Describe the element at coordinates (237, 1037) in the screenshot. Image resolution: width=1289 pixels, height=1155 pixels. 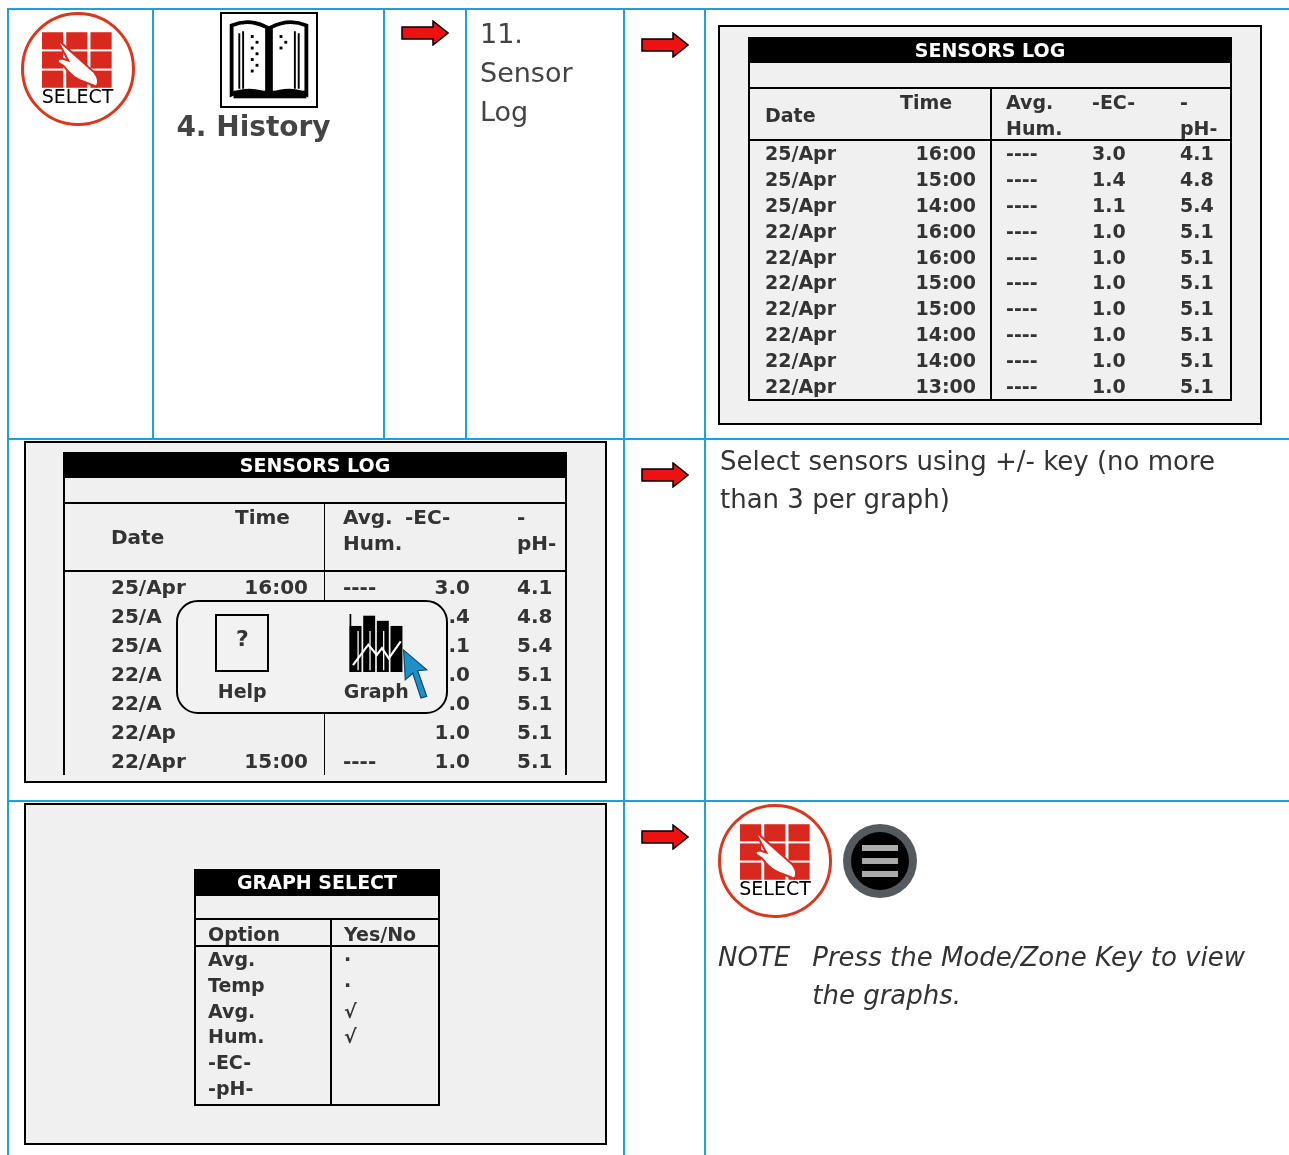
I see `option-label: Hum.` at that location.